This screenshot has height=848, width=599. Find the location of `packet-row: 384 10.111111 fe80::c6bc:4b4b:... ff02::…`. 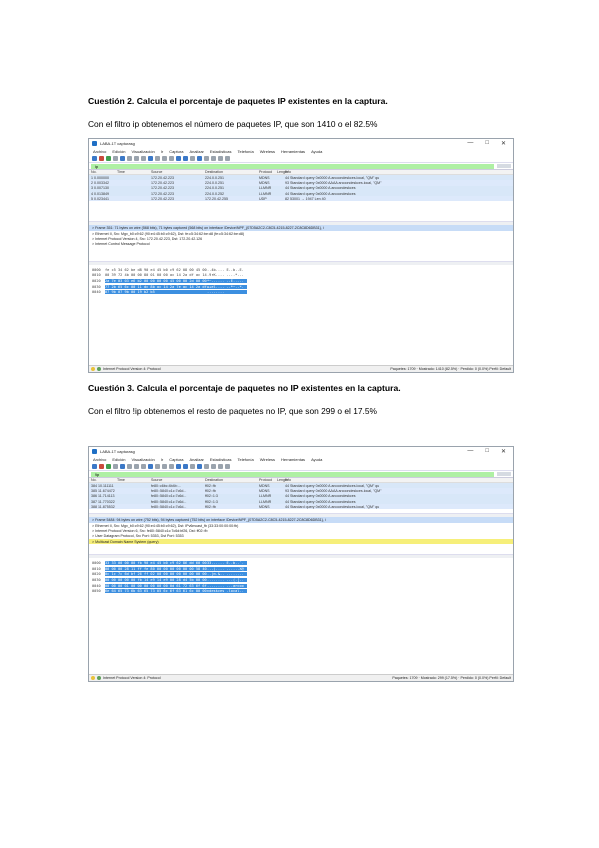

packet-row: 384 10.111111 fe80::c6bc:4b4b:... ff02::… is located at coordinates (301, 486).